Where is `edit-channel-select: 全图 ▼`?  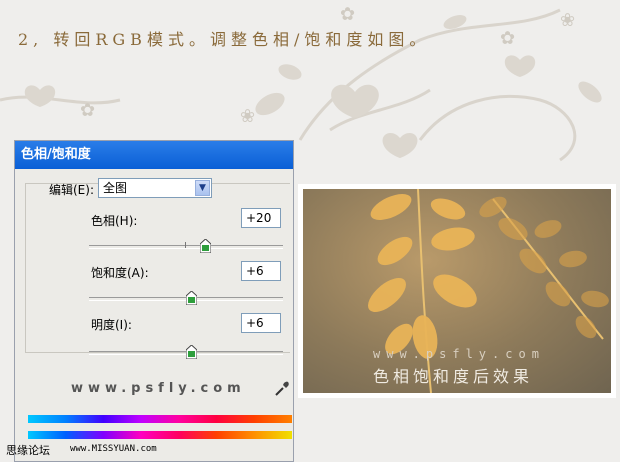
edit-channel-select: 全图 ▼ is located at coordinates (155, 188).